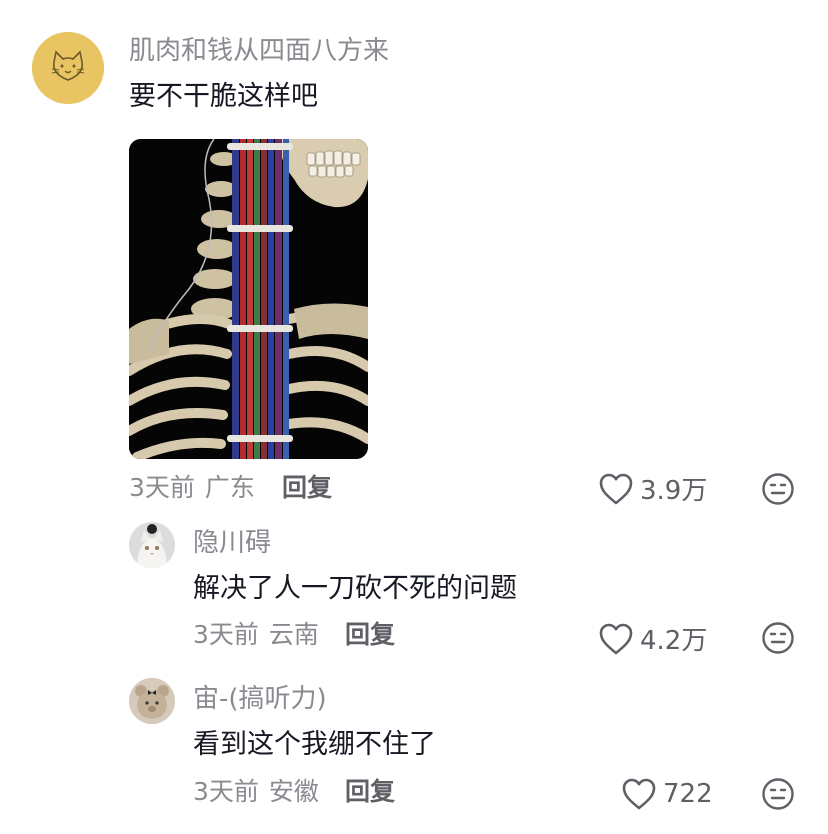 The width and height of the screenshot is (828, 834). I want to click on like-count: 4.2万, so click(674, 641).